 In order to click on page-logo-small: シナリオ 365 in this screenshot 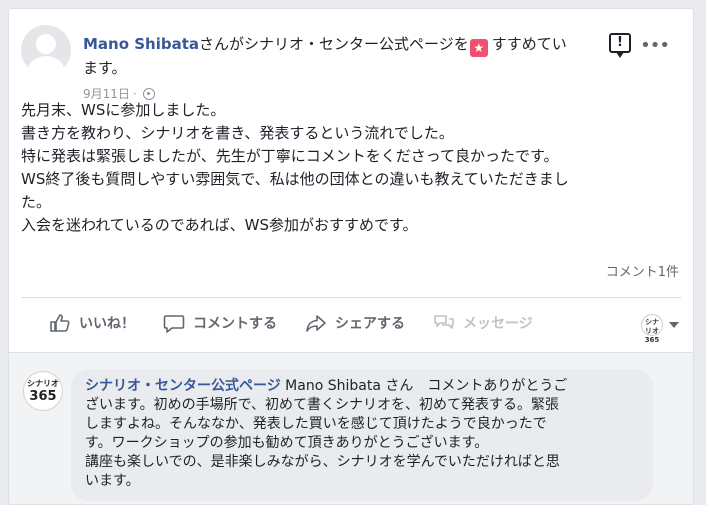, I will do `click(652, 329)`.